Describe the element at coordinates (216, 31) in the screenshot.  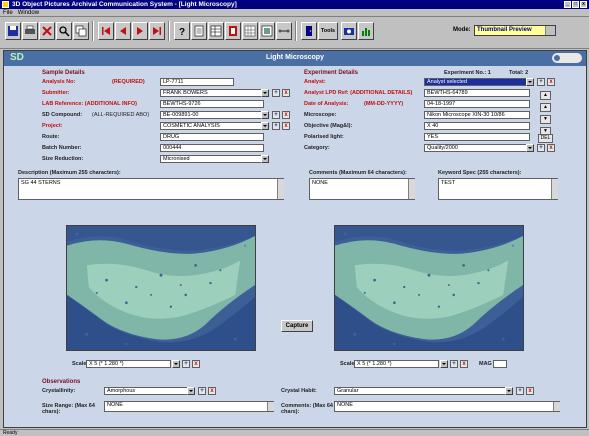
I see `toolbar-table-button` at that location.